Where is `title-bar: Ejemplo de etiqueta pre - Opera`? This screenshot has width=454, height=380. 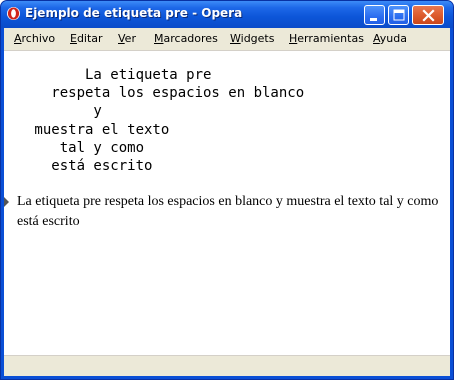
title-bar: Ejemplo de etiqueta pre - Opera is located at coordinates (227, 14).